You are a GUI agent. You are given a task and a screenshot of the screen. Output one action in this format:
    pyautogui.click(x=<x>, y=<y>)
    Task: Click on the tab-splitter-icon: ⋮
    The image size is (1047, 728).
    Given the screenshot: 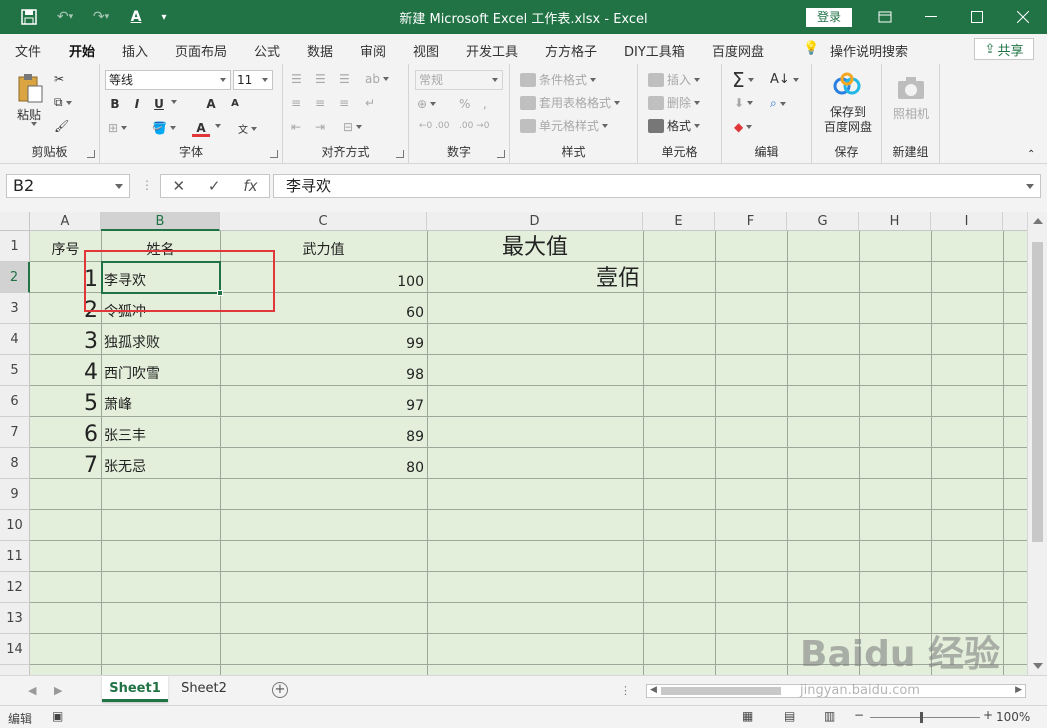 What is the action you would take?
    pyautogui.click(x=625, y=690)
    